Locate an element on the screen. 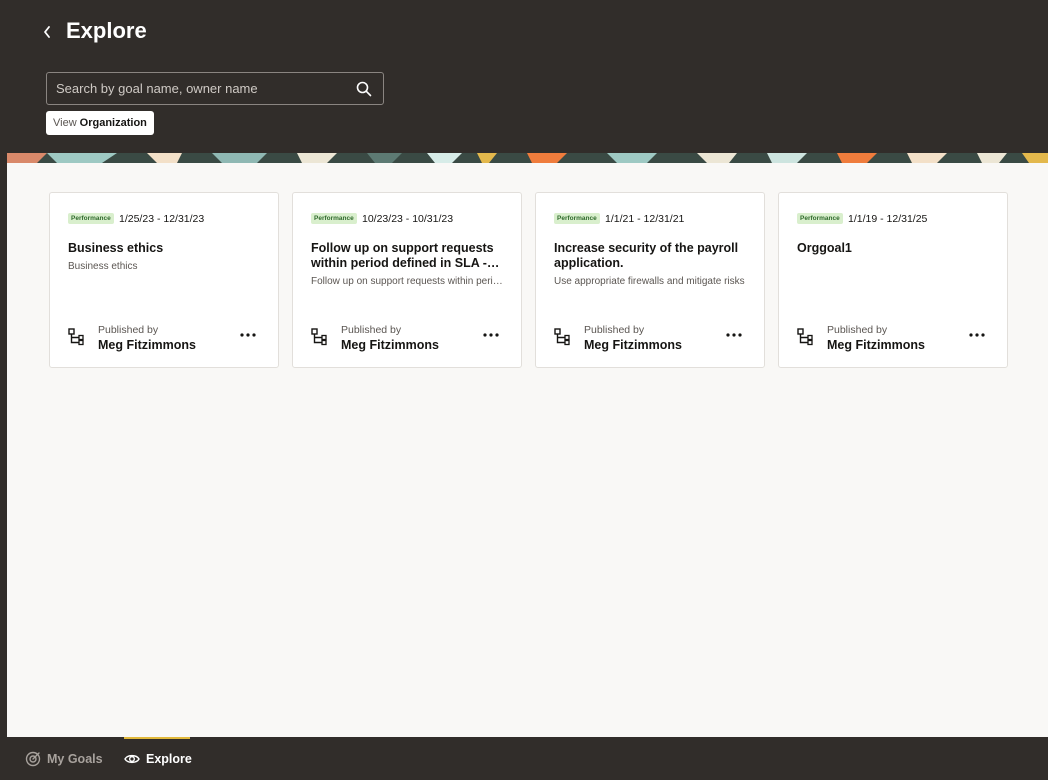 This screenshot has width=1048, height=780. tab-label: My Goals is located at coordinates (75, 758).